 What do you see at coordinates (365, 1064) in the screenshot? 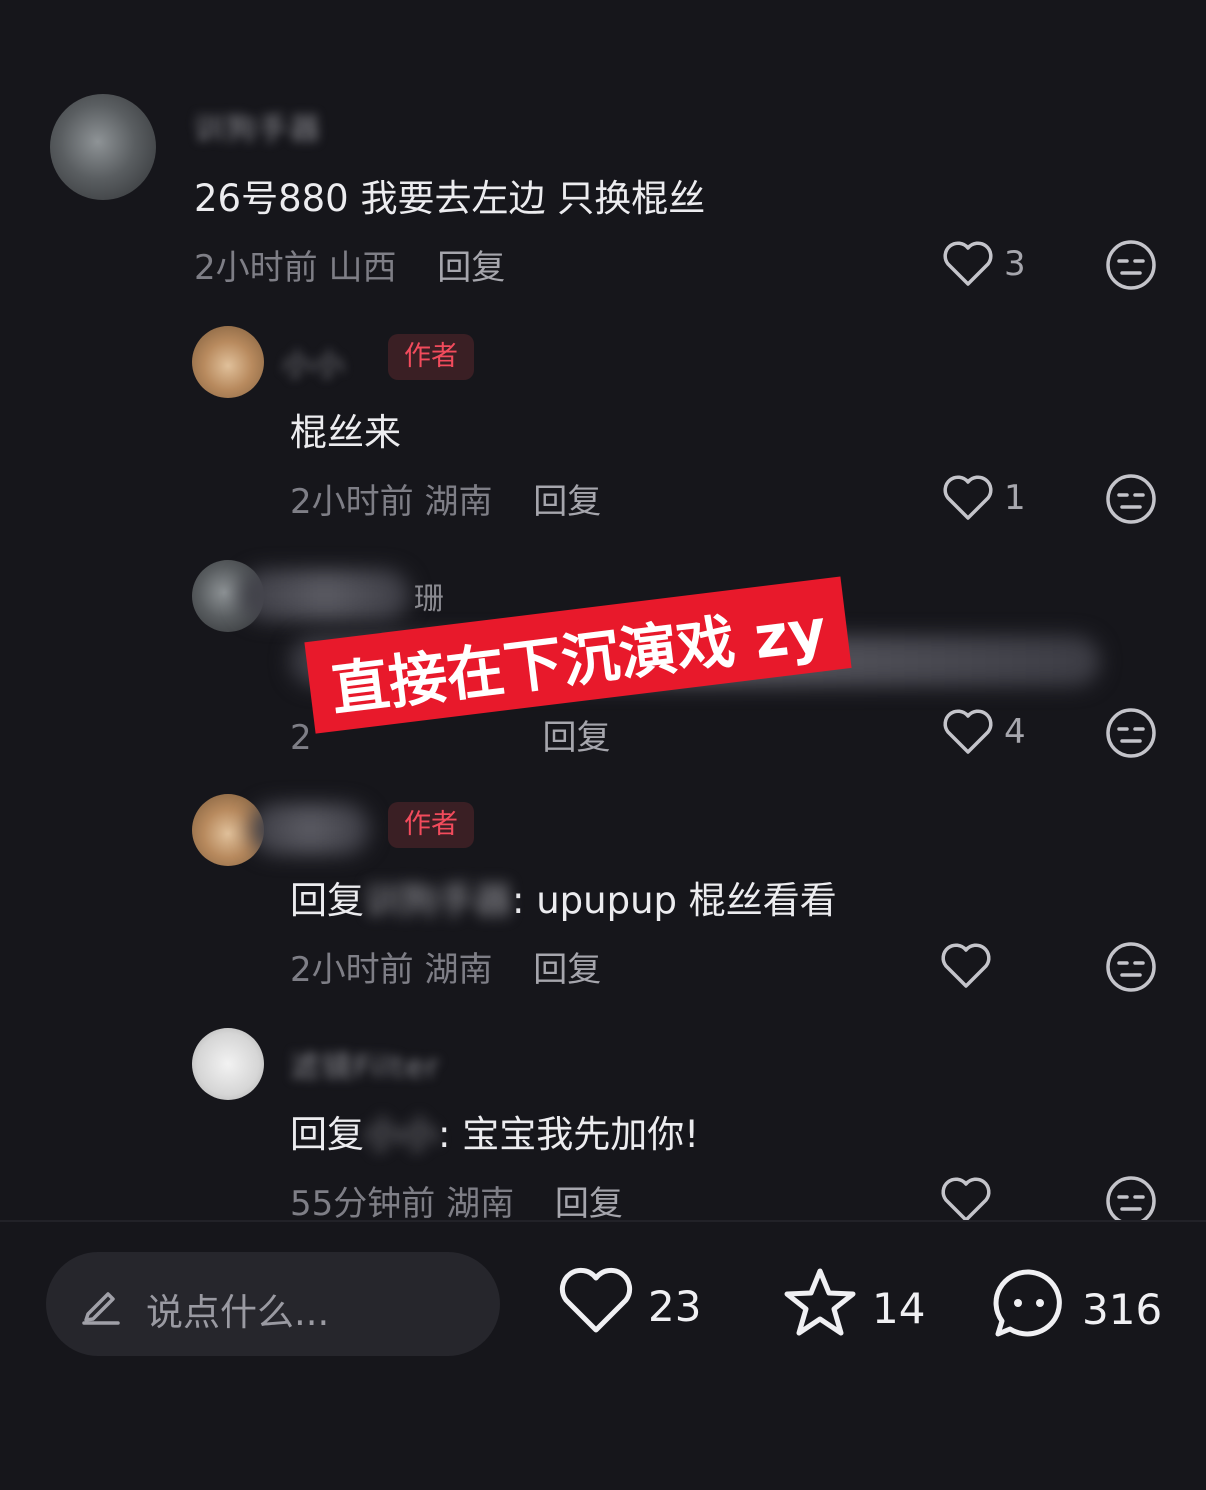
I see `comment-username: 滤镜Filter` at bounding box center [365, 1064].